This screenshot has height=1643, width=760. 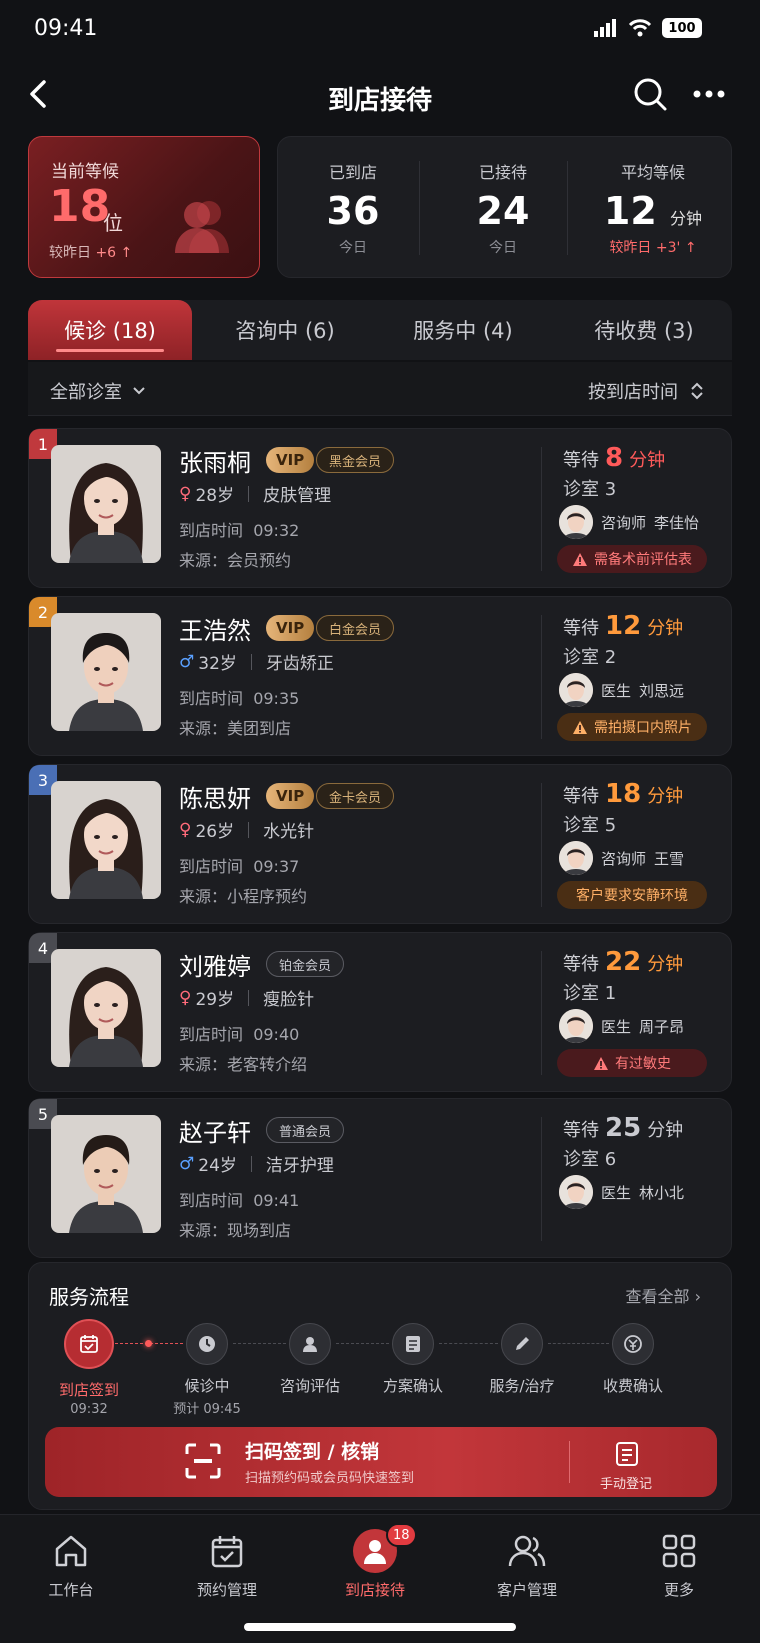 What do you see at coordinates (88, 1390) in the screenshot?
I see `step-label: 到店签到` at bounding box center [88, 1390].